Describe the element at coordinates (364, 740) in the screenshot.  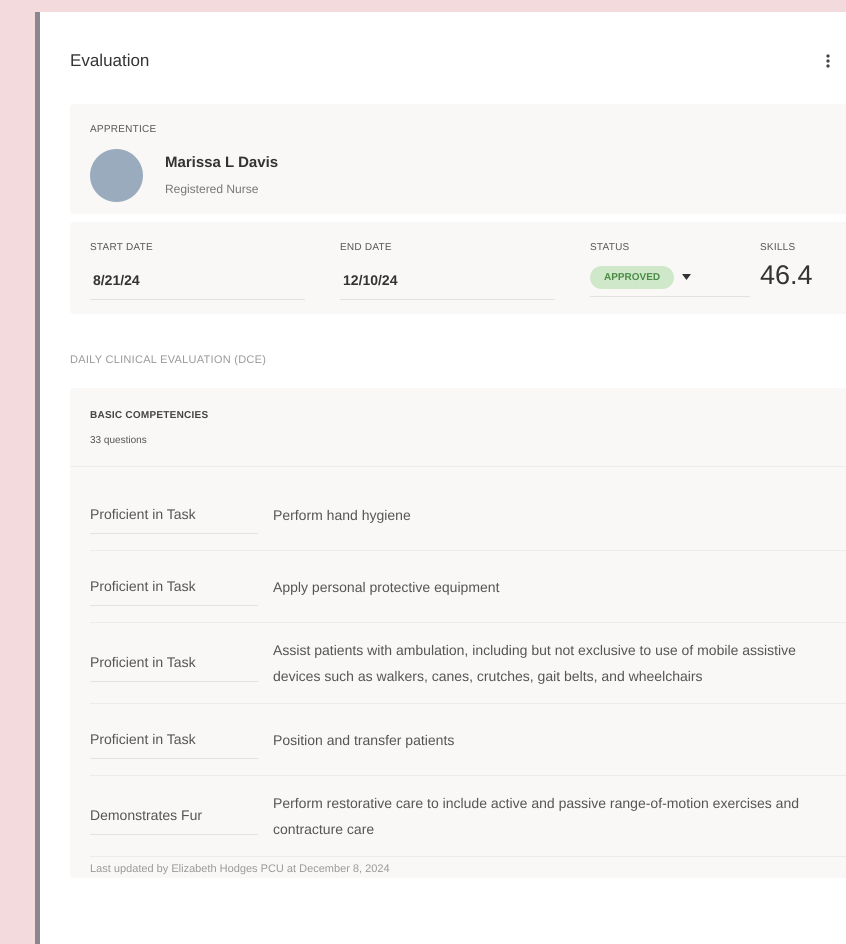
I see `task-text: Position and transfer patients` at that location.